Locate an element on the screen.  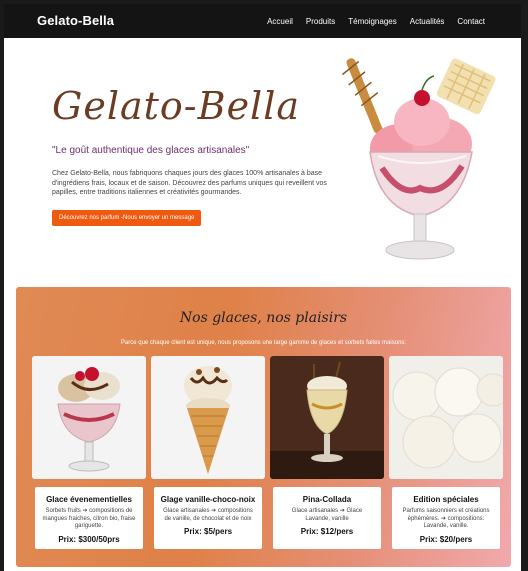
product-image-special is located at coordinates (446, 417).